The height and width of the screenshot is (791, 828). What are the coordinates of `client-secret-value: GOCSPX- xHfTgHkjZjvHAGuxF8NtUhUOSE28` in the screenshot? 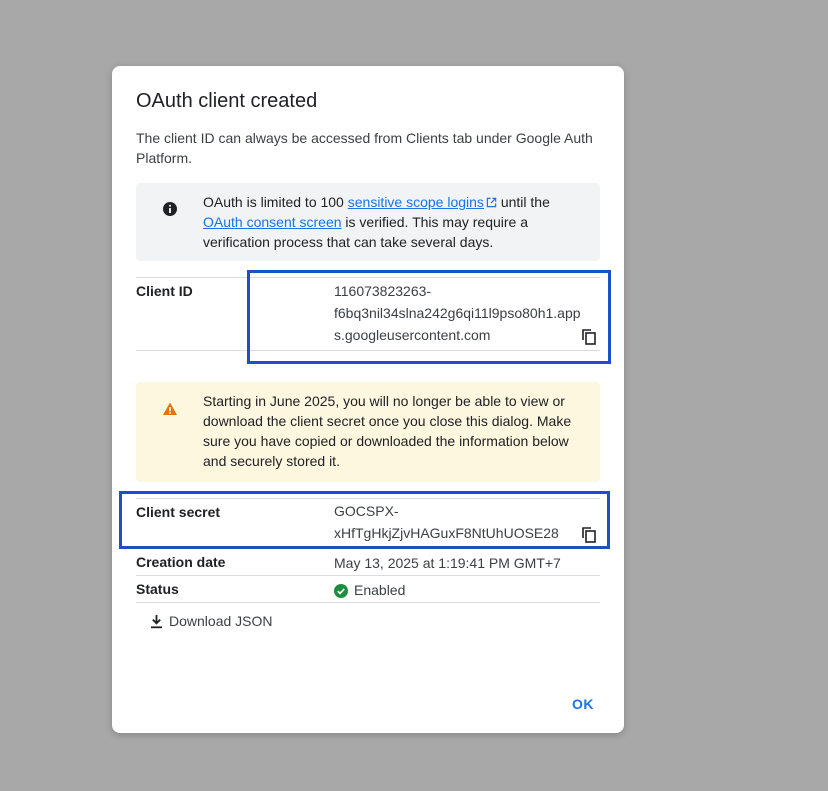 It's located at (446, 522).